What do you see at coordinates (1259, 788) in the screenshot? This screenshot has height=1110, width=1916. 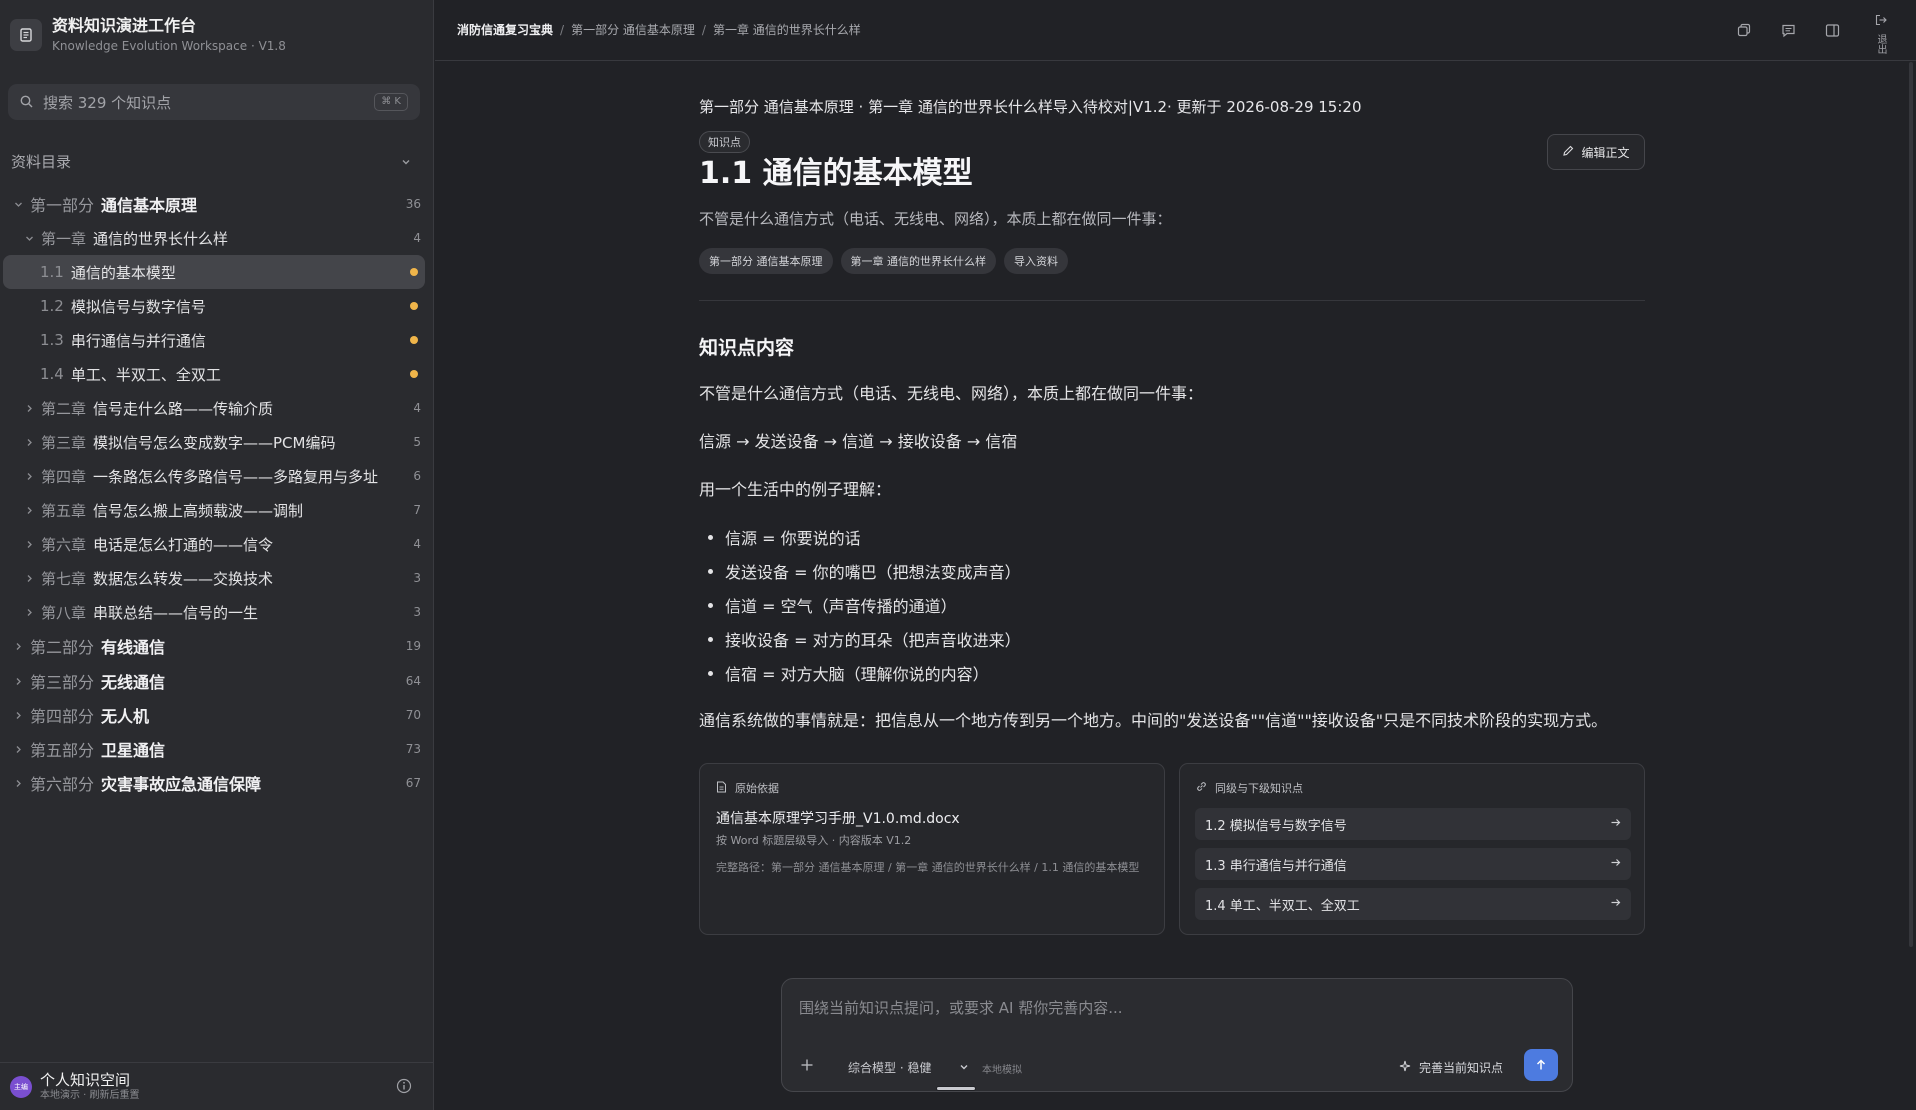 I see `related-card-title: 同级与下级知识点` at bounding box center [1259, 788].